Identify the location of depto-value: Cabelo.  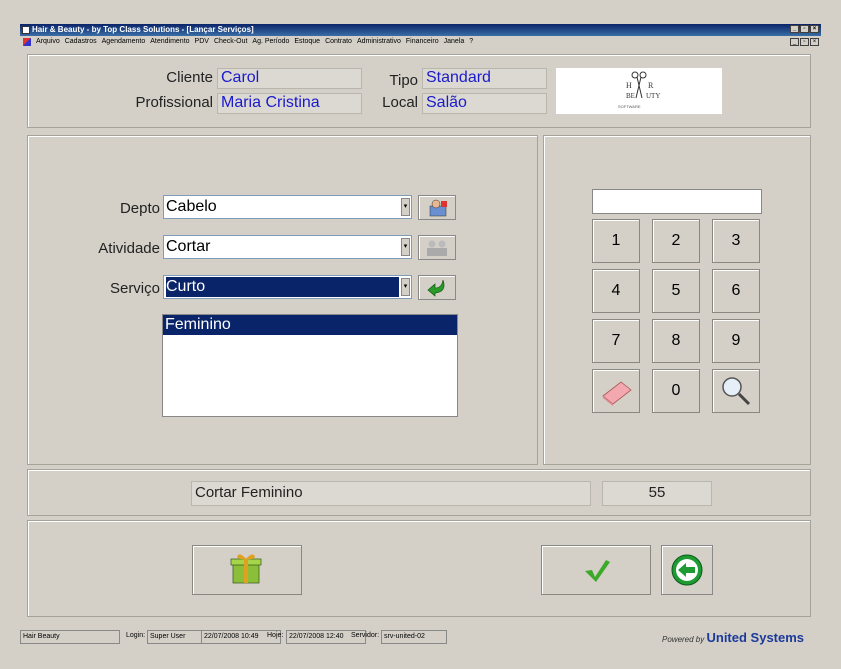
(191, 206).